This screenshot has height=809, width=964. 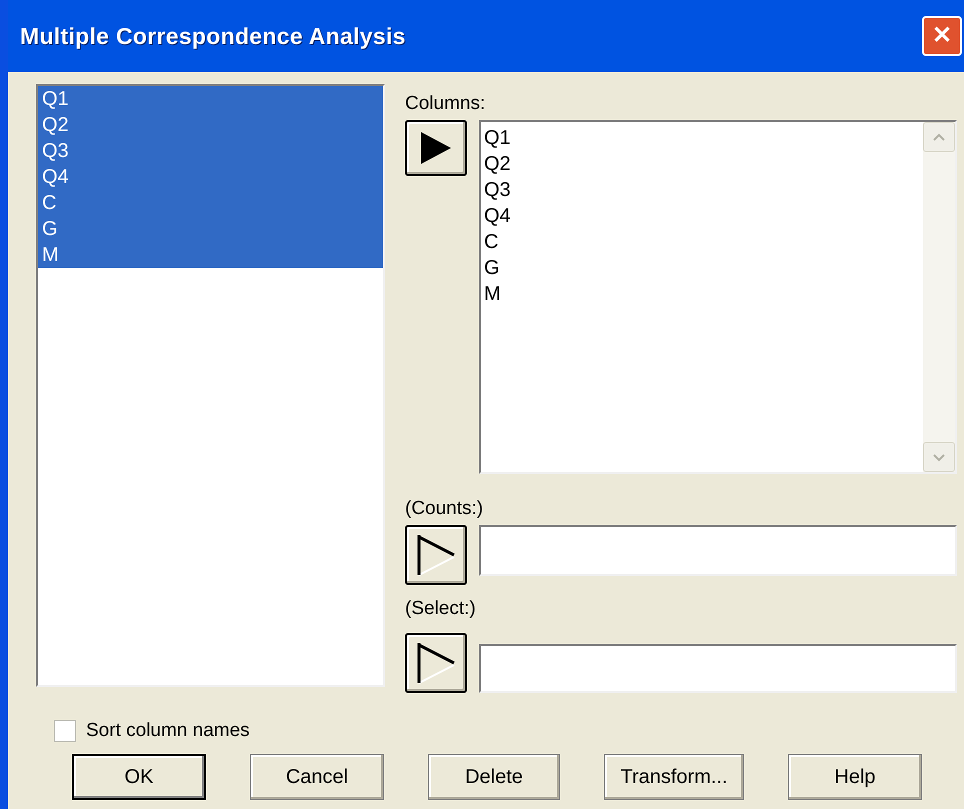 I want to click on column-item: Q2, so click(x=703, y=164).